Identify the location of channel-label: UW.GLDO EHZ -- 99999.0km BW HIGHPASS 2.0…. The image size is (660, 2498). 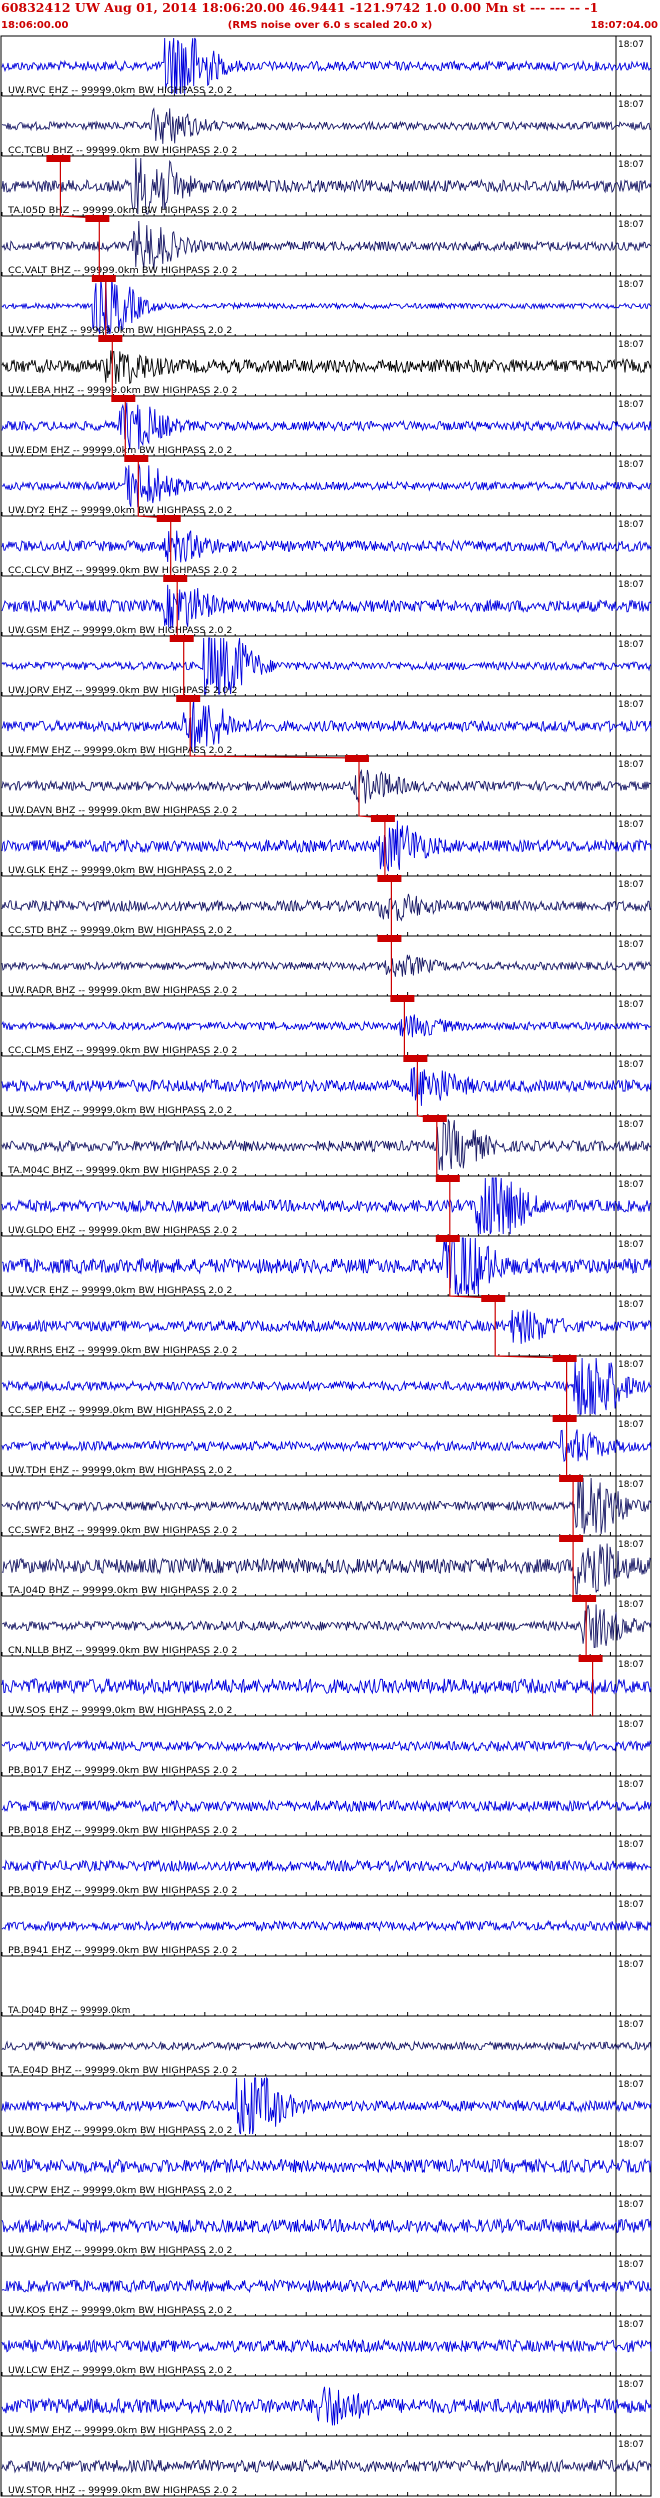
(123, 1231).